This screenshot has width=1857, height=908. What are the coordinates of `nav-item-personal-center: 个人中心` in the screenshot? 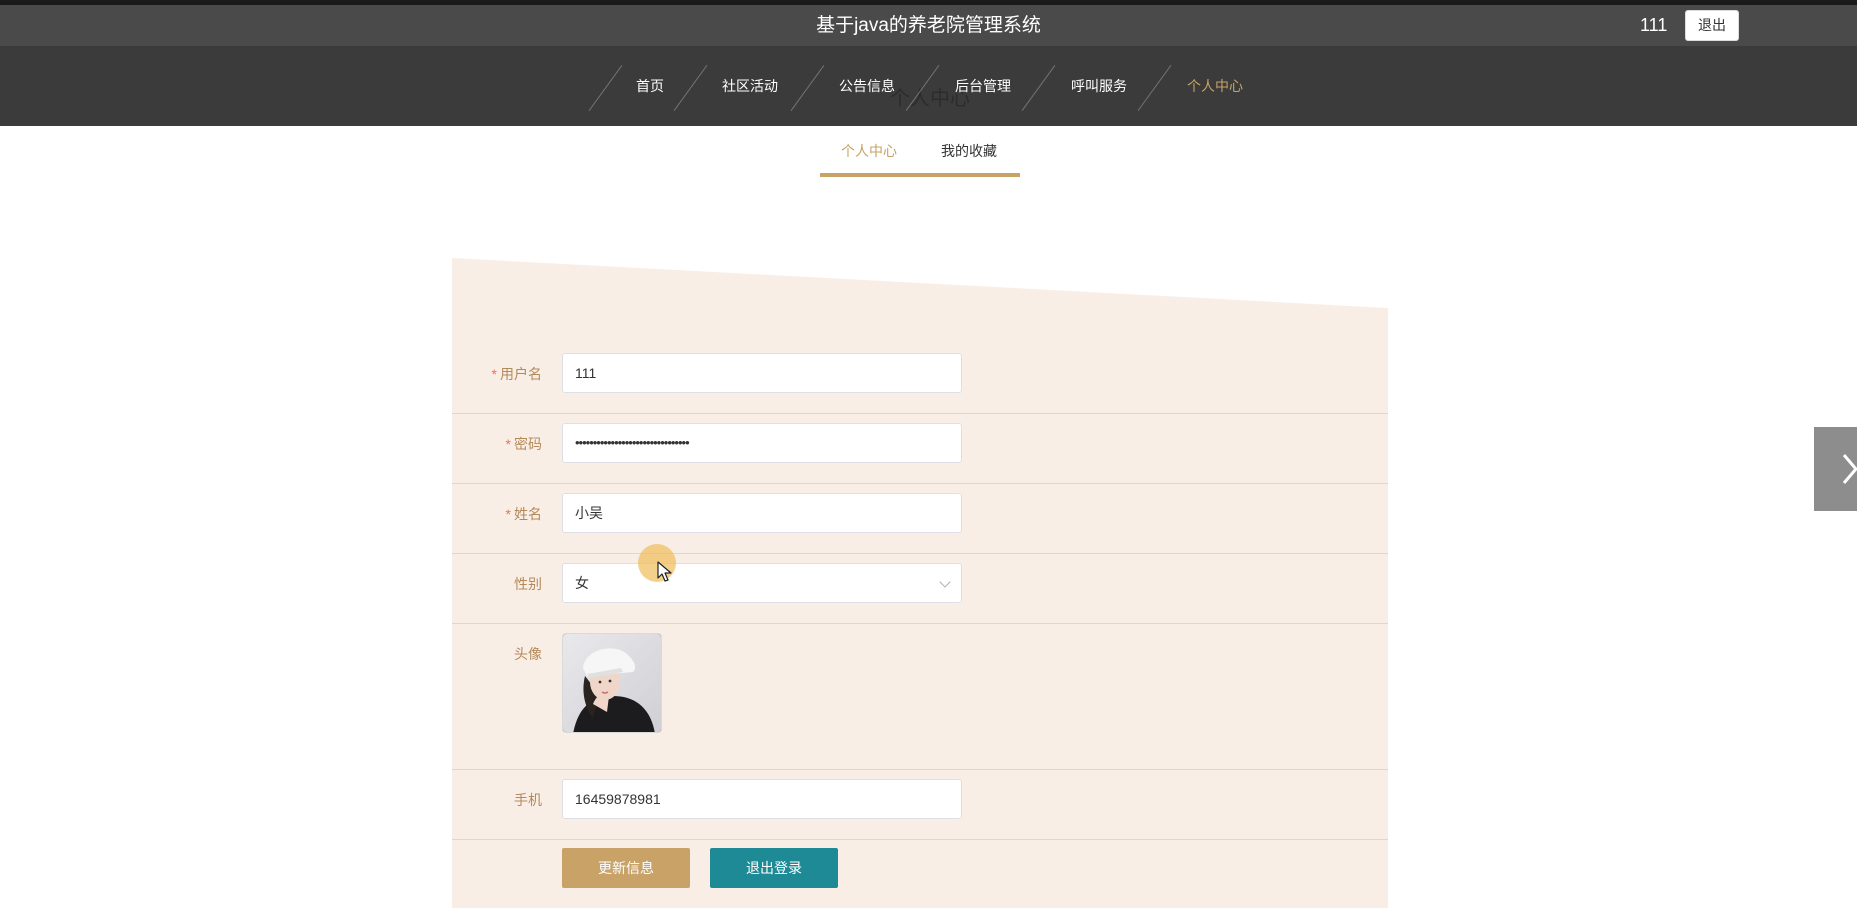 It's located at (1215, 86).